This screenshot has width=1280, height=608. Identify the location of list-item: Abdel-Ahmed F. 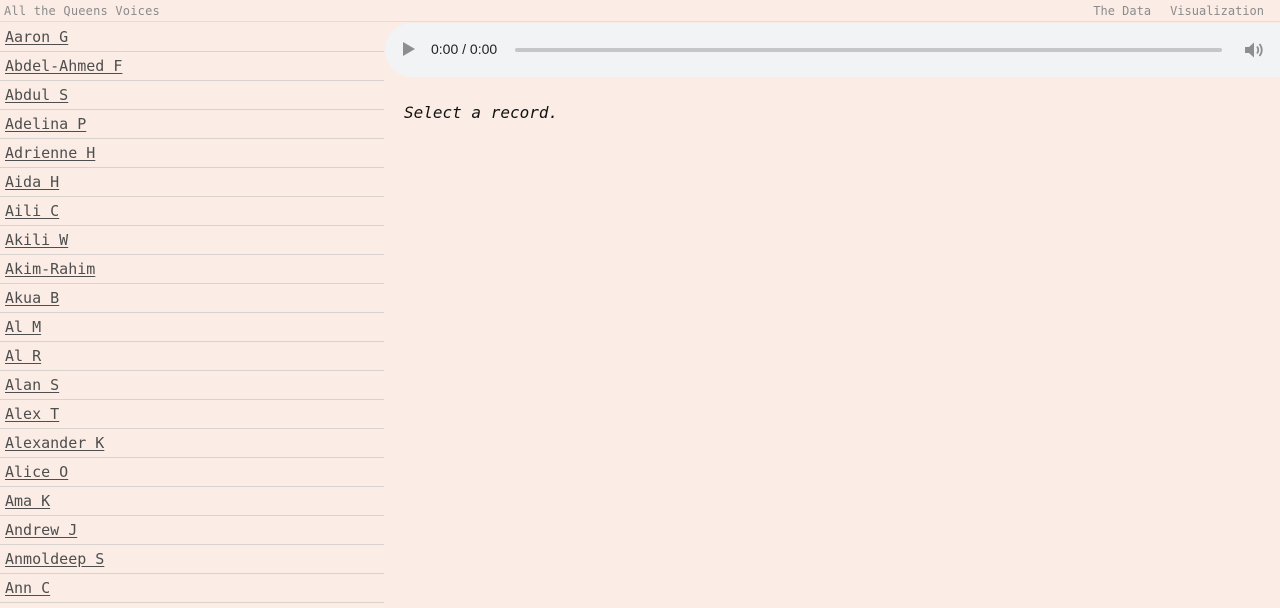
(192, 66).